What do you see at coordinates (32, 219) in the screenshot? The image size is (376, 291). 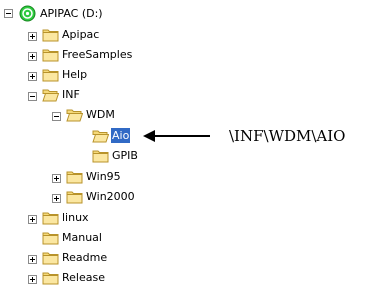 I see `expand-linux-toggle` at bounding box center [32, 219].